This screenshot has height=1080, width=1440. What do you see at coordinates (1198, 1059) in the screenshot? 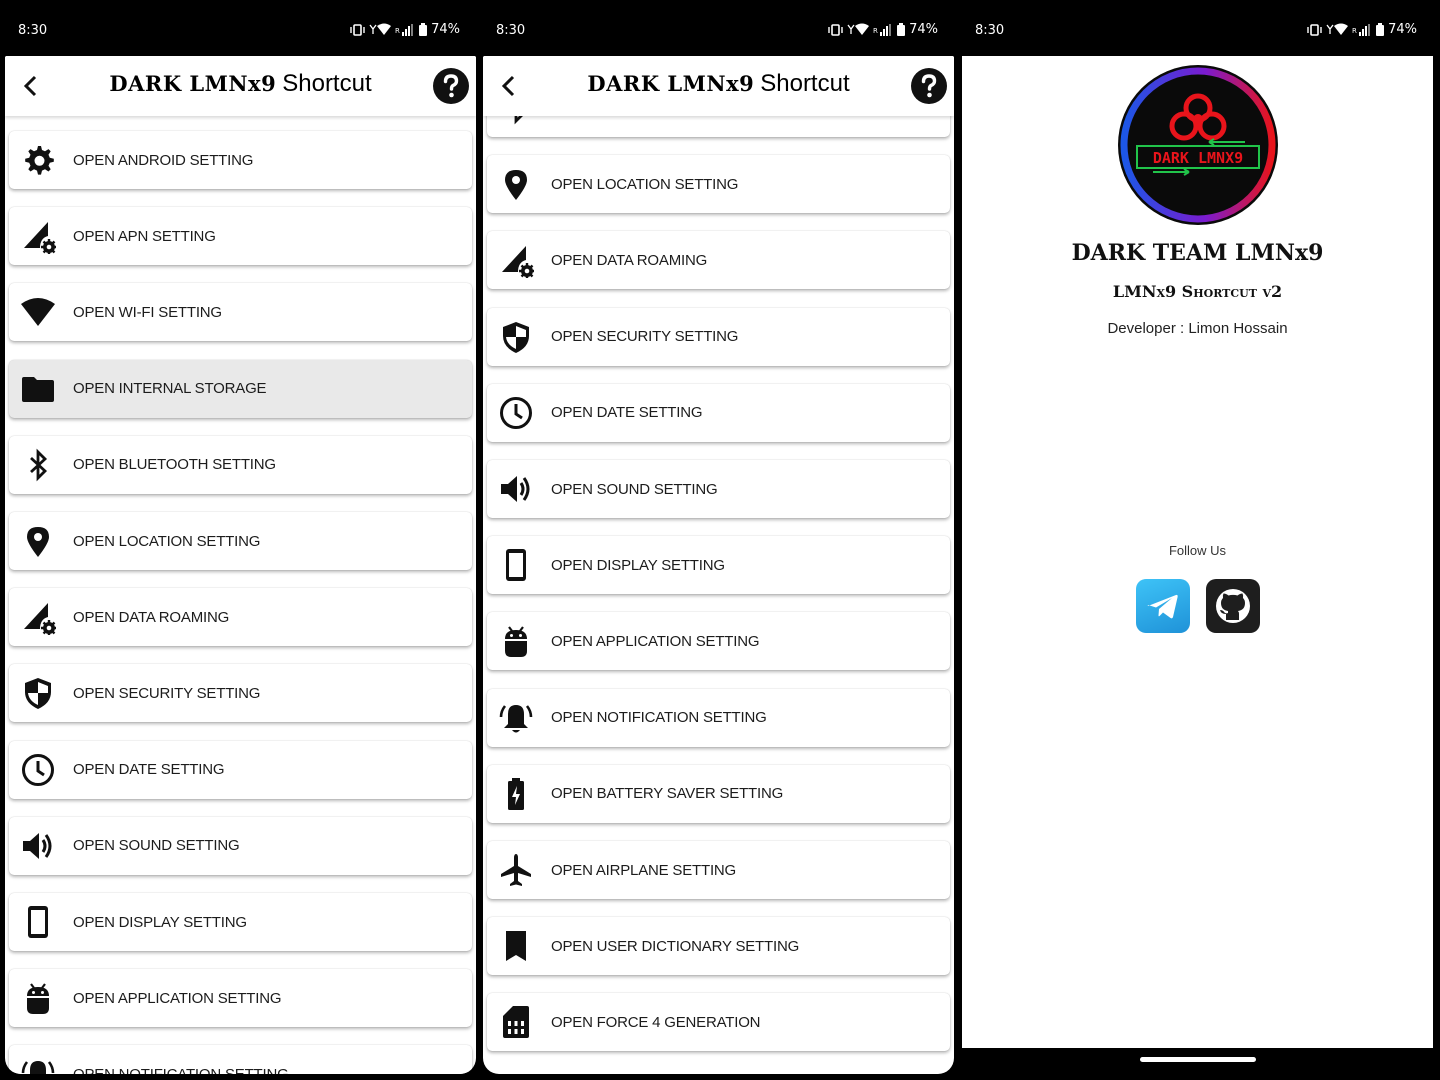
I see `gesture-nav-bar` at bounding box center [1198, 1059].